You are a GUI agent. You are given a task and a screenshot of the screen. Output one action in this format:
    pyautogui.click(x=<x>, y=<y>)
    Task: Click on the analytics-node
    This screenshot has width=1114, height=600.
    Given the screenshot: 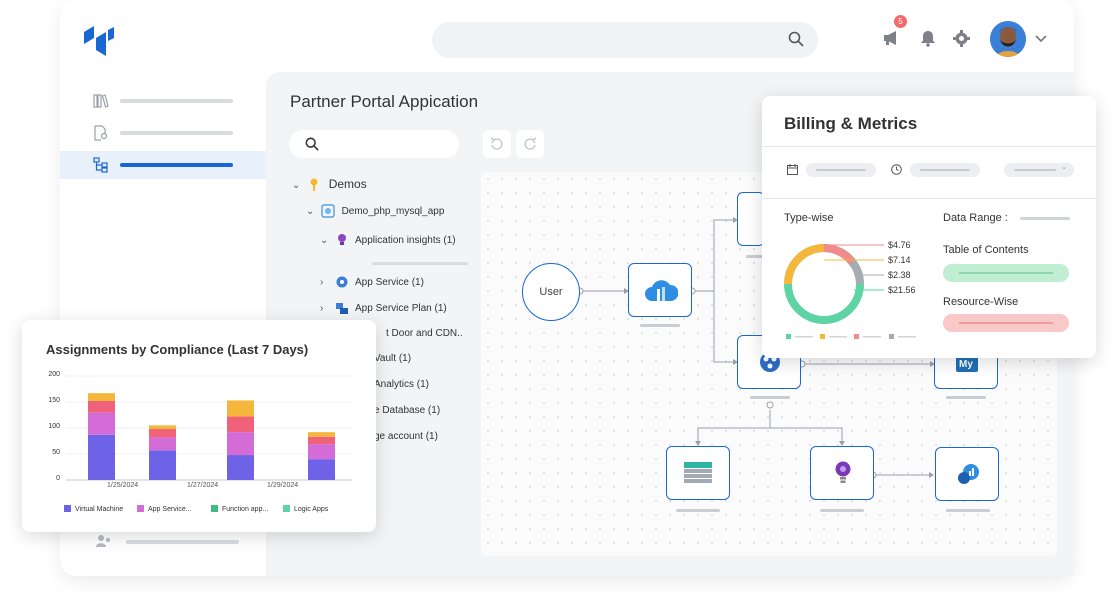 What is the action you would take?
    pyautogui.click(x=967, y=474)
    